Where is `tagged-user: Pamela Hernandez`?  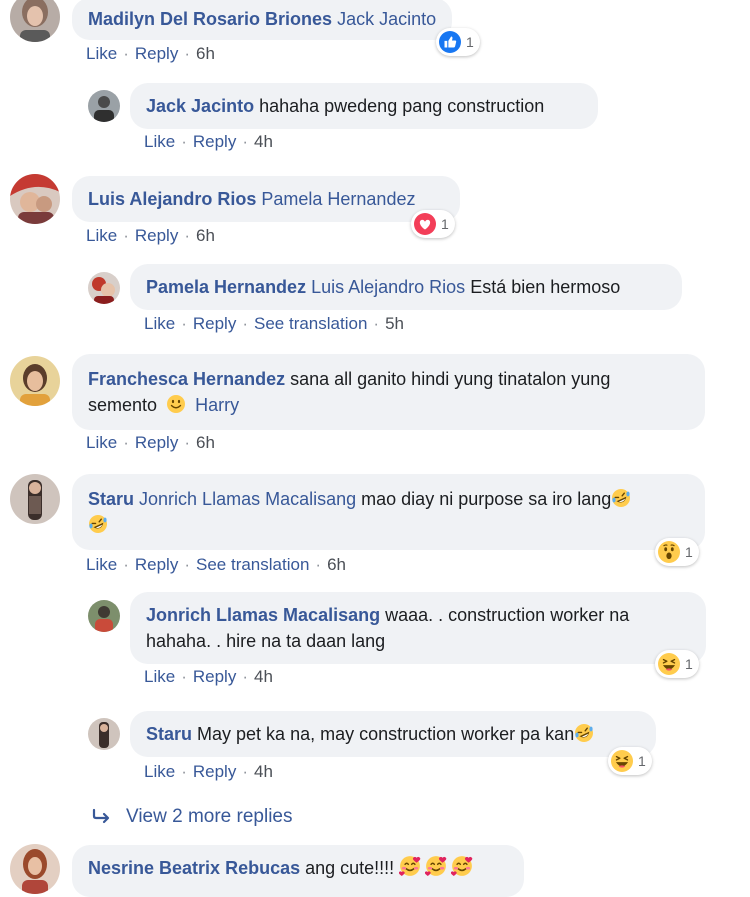
tagged-user: Pamela Hernandez is located at coordinates (338, 199).